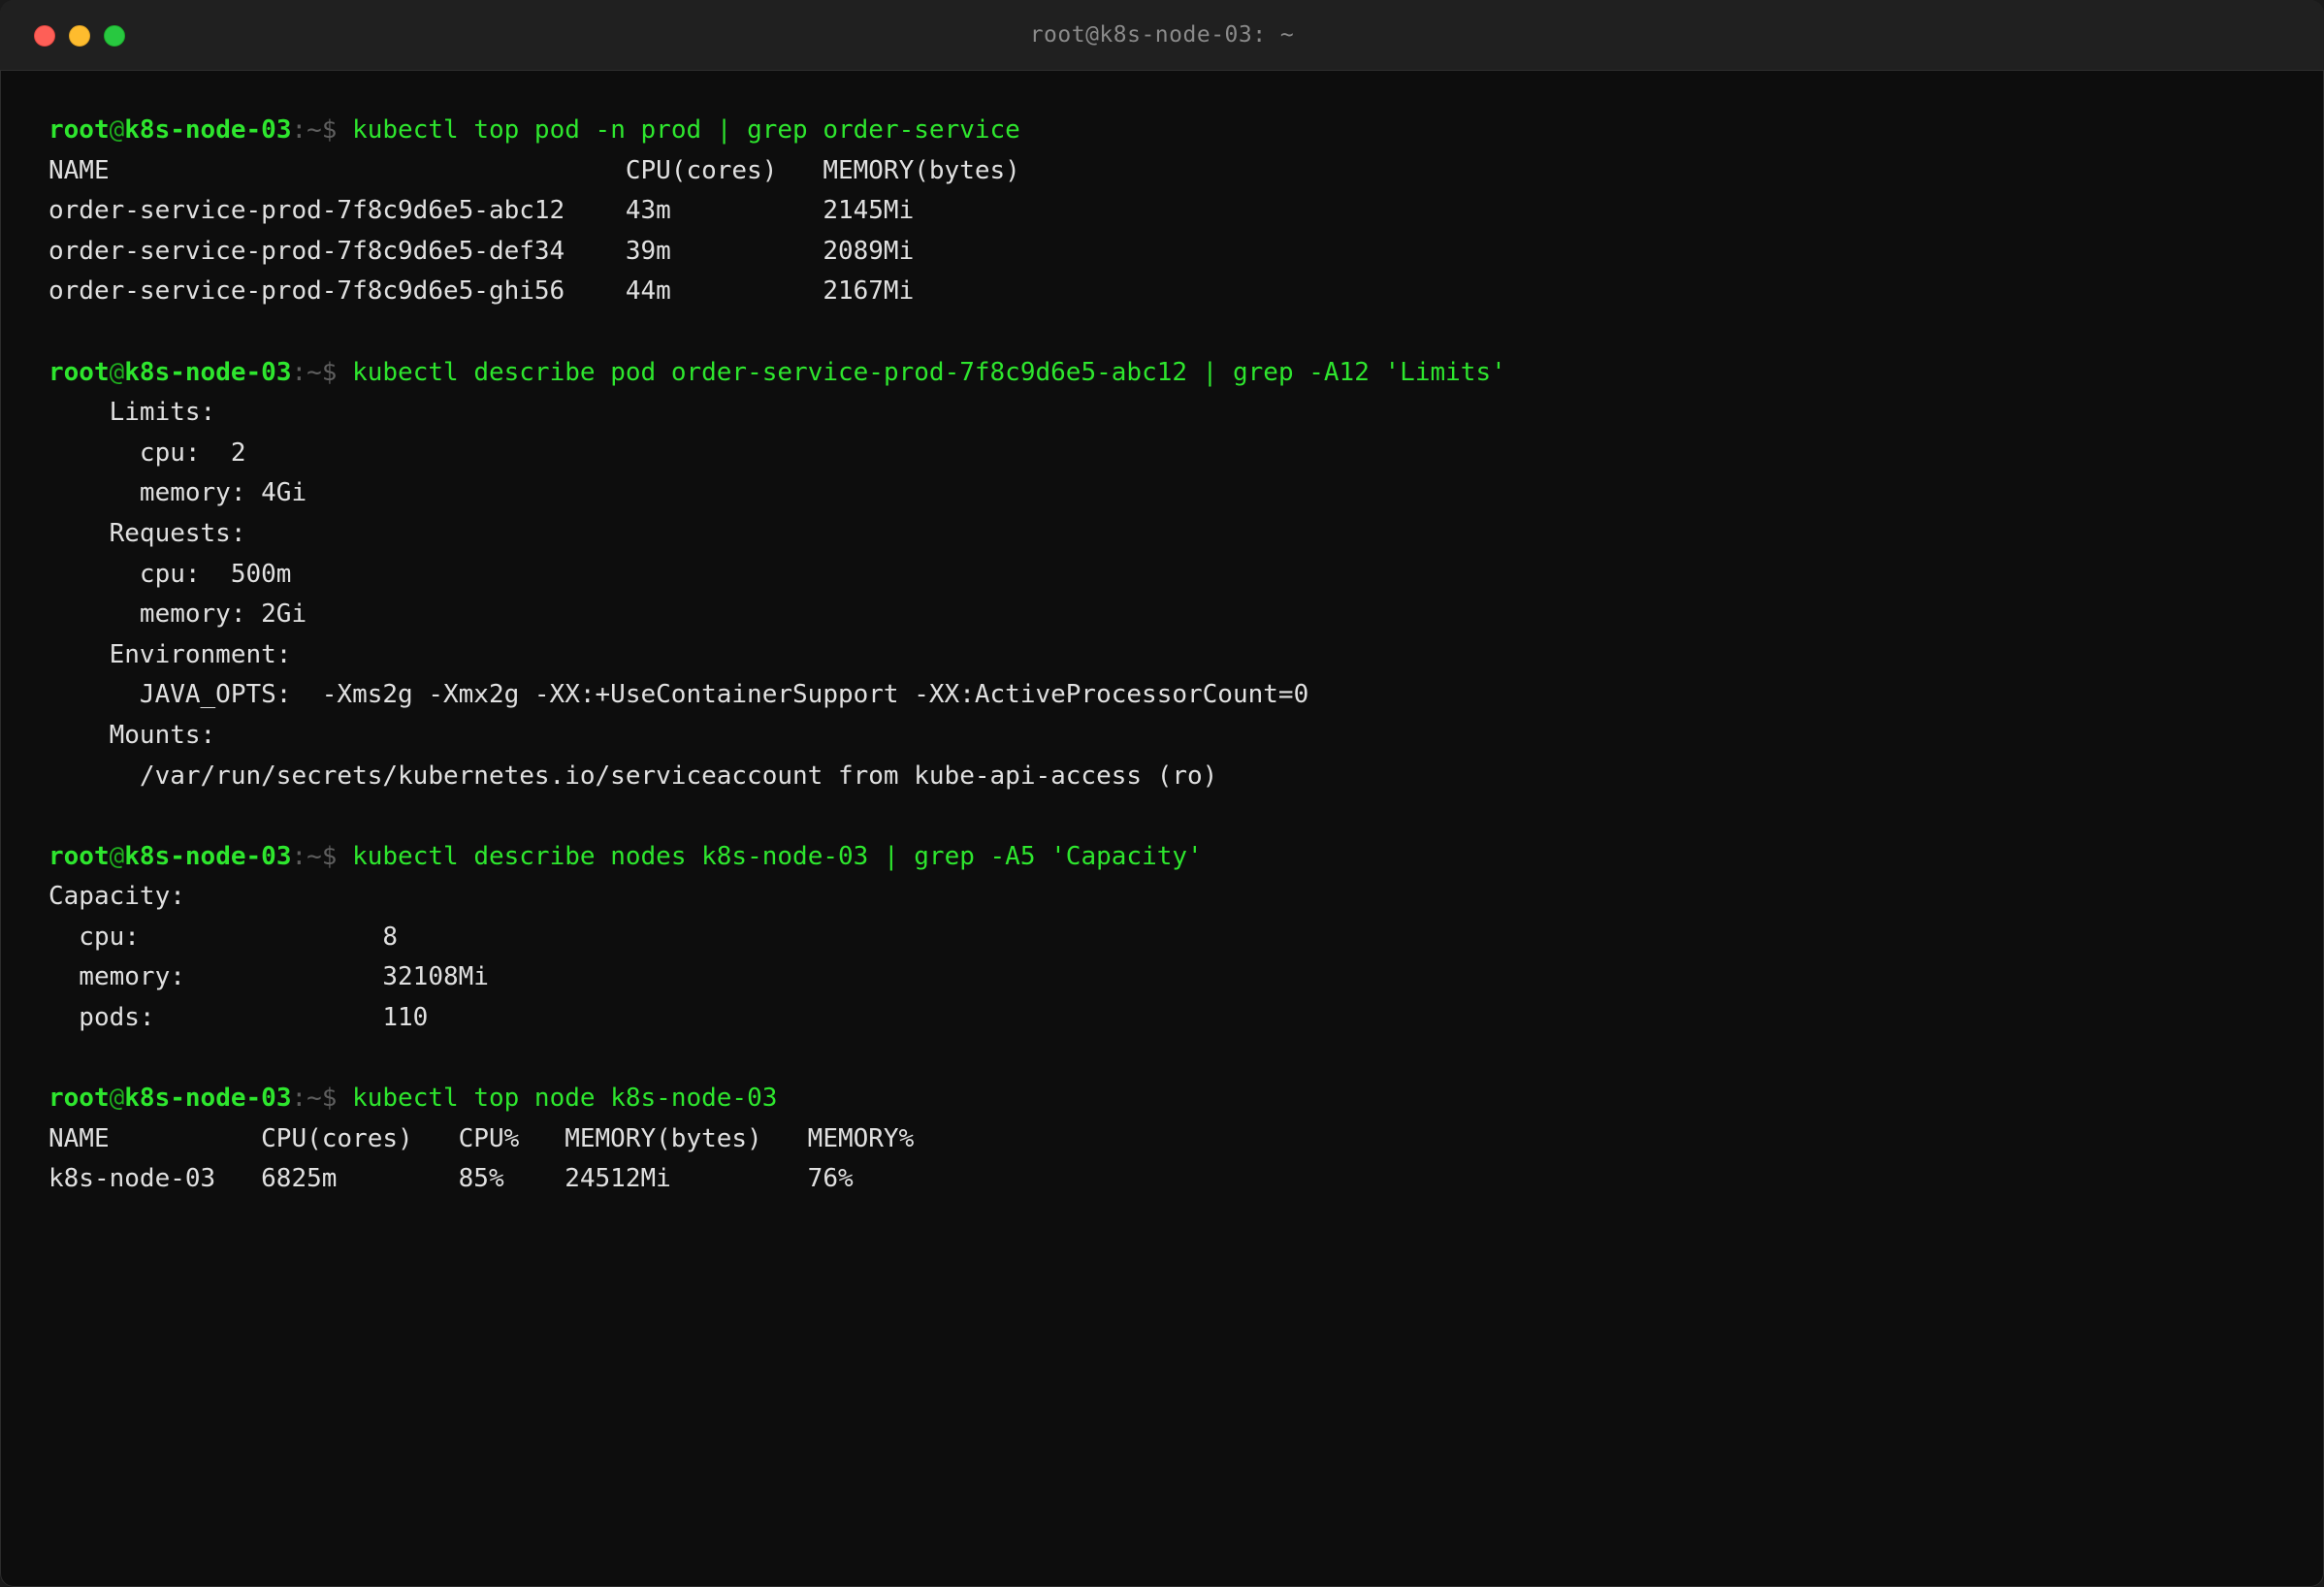 The image size is (2324, 1587). I want to click on output-line: Mounts:, so click(132, 735).